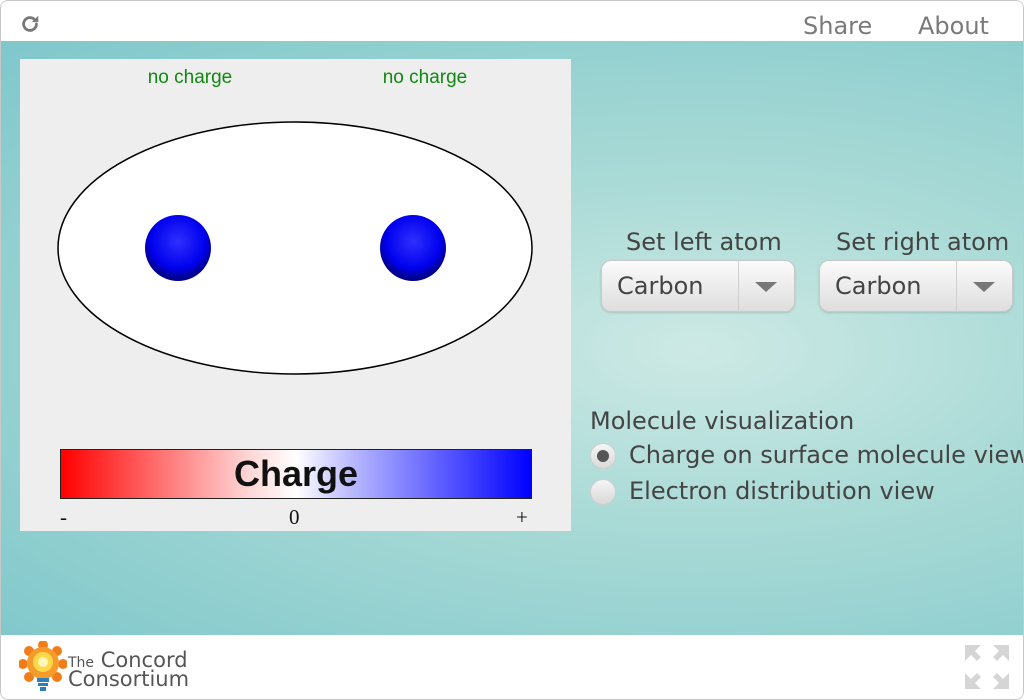 This screenshot has height=700, width=1024. Describe the element at coordinates (30, 24) in the screenshot. I see `reload-icon` at that location.